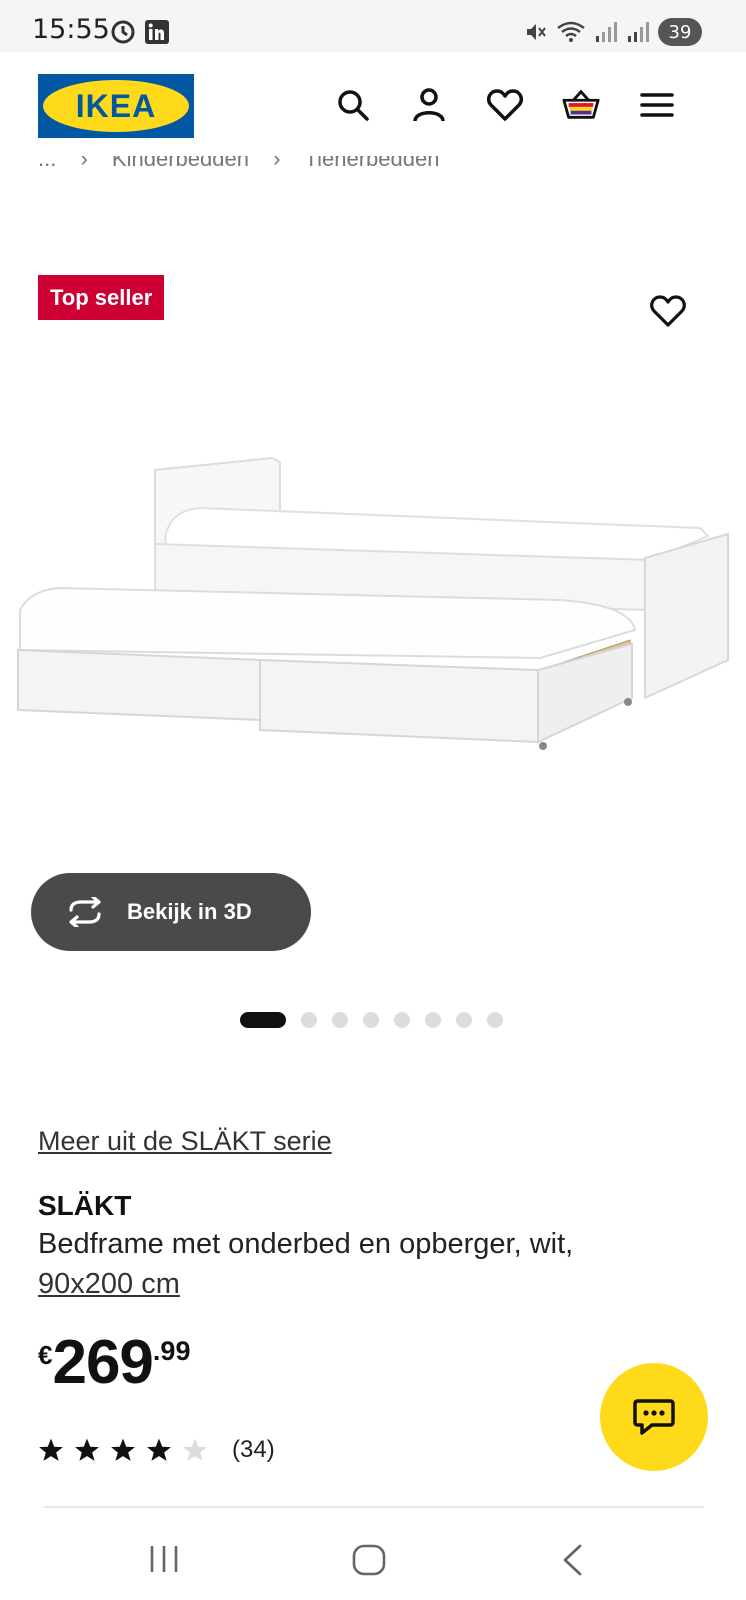 The width and height of the screenshot is (746, 1600). What do you see at coordinates (505, 105) in the screenshot?
I see `heart-icon` at bounding box center [505, 105].